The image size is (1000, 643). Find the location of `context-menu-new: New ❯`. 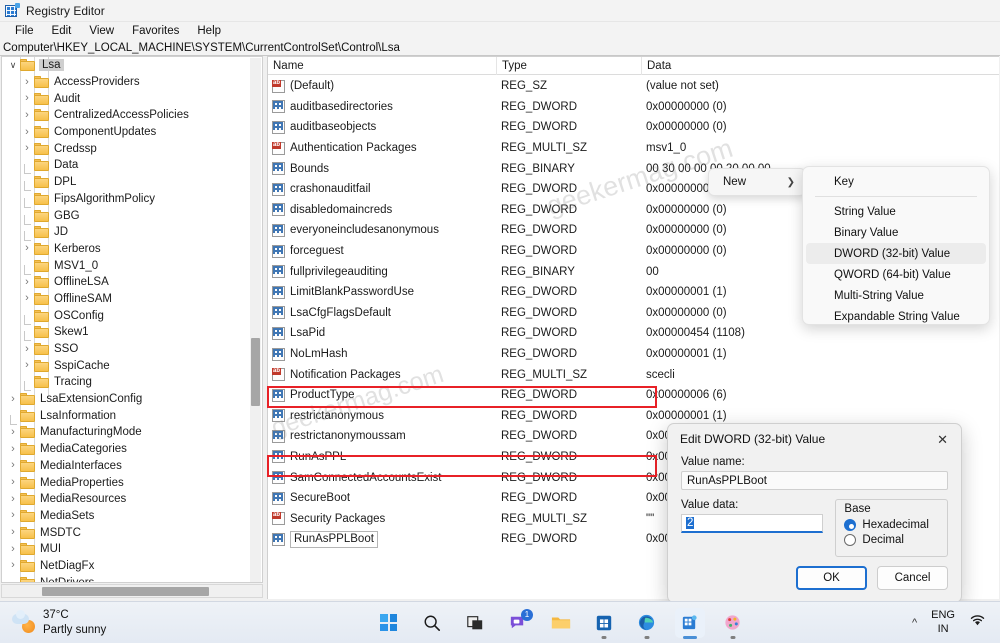

context-menu-new: New ❯ is located at coordinates (757, 182).